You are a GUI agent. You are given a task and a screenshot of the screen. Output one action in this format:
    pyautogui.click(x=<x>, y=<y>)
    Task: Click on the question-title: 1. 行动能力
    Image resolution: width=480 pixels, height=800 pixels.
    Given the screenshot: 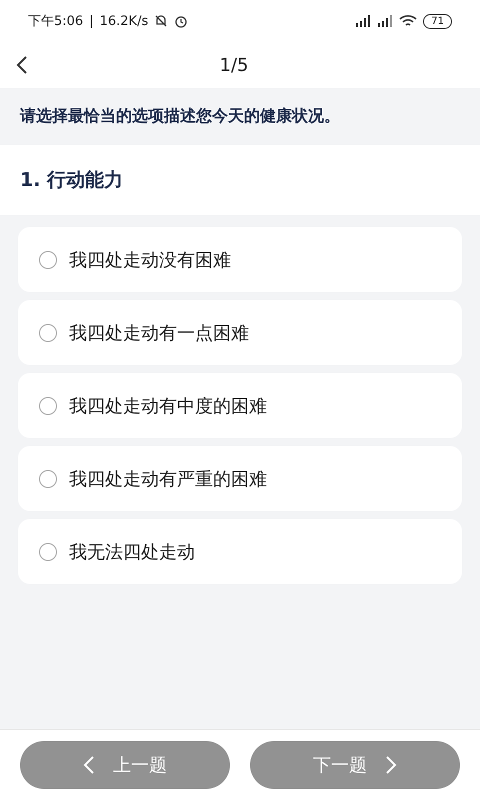 What is the action you would take?
    pyautogui.click(x=72, y=180)
    